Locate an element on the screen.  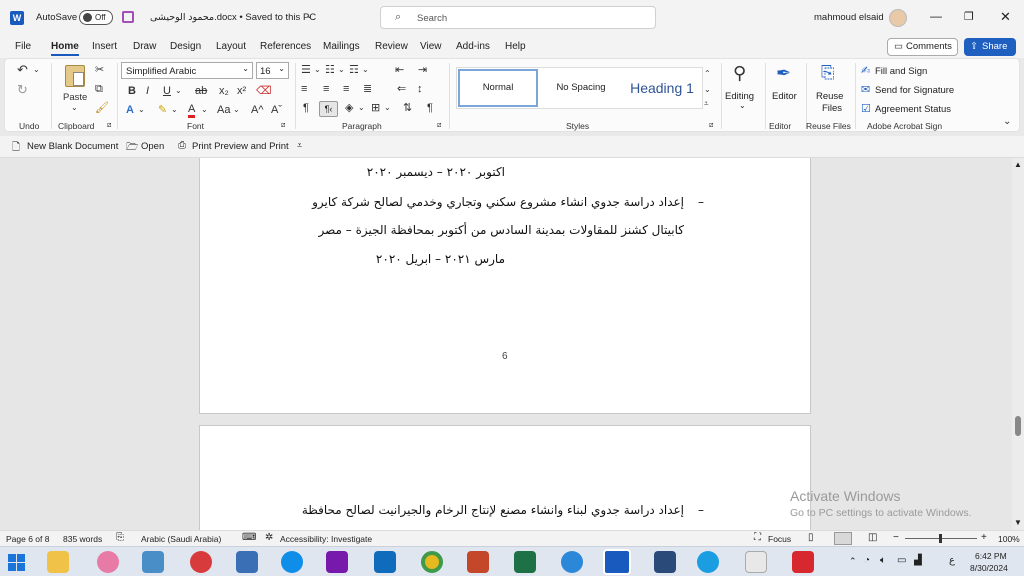
text-predictions-icon: ⌨ is located at coordinates (249, 537).